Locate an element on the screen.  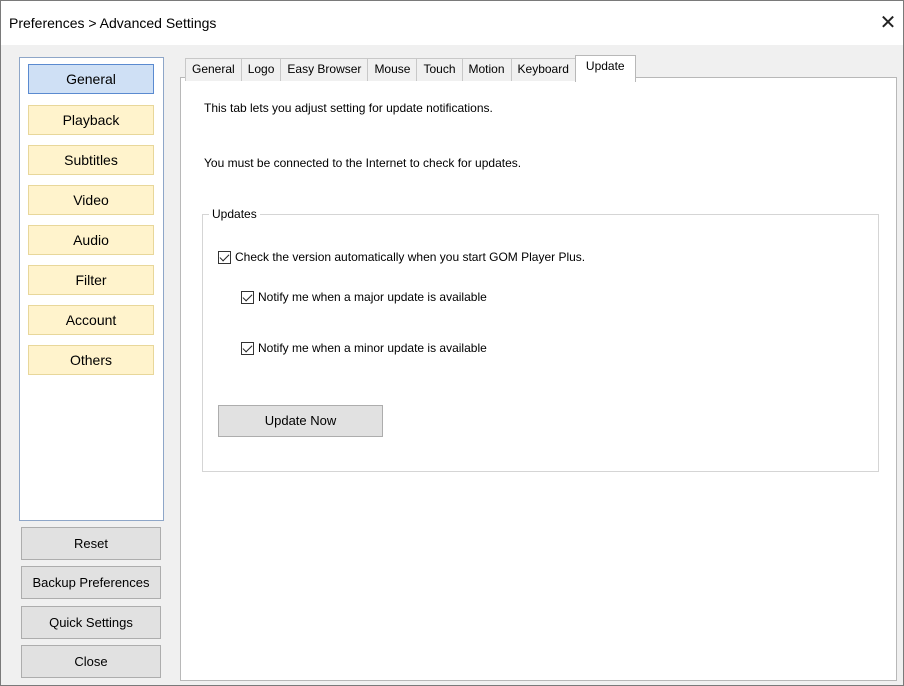
tab-touch: Touch is located at coordinates (439, 69).